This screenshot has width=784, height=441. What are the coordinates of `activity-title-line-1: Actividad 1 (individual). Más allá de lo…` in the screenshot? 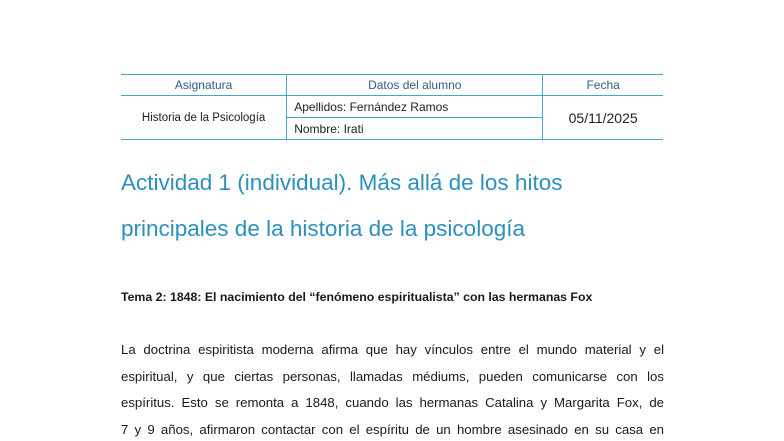 It's located at (342, 182).